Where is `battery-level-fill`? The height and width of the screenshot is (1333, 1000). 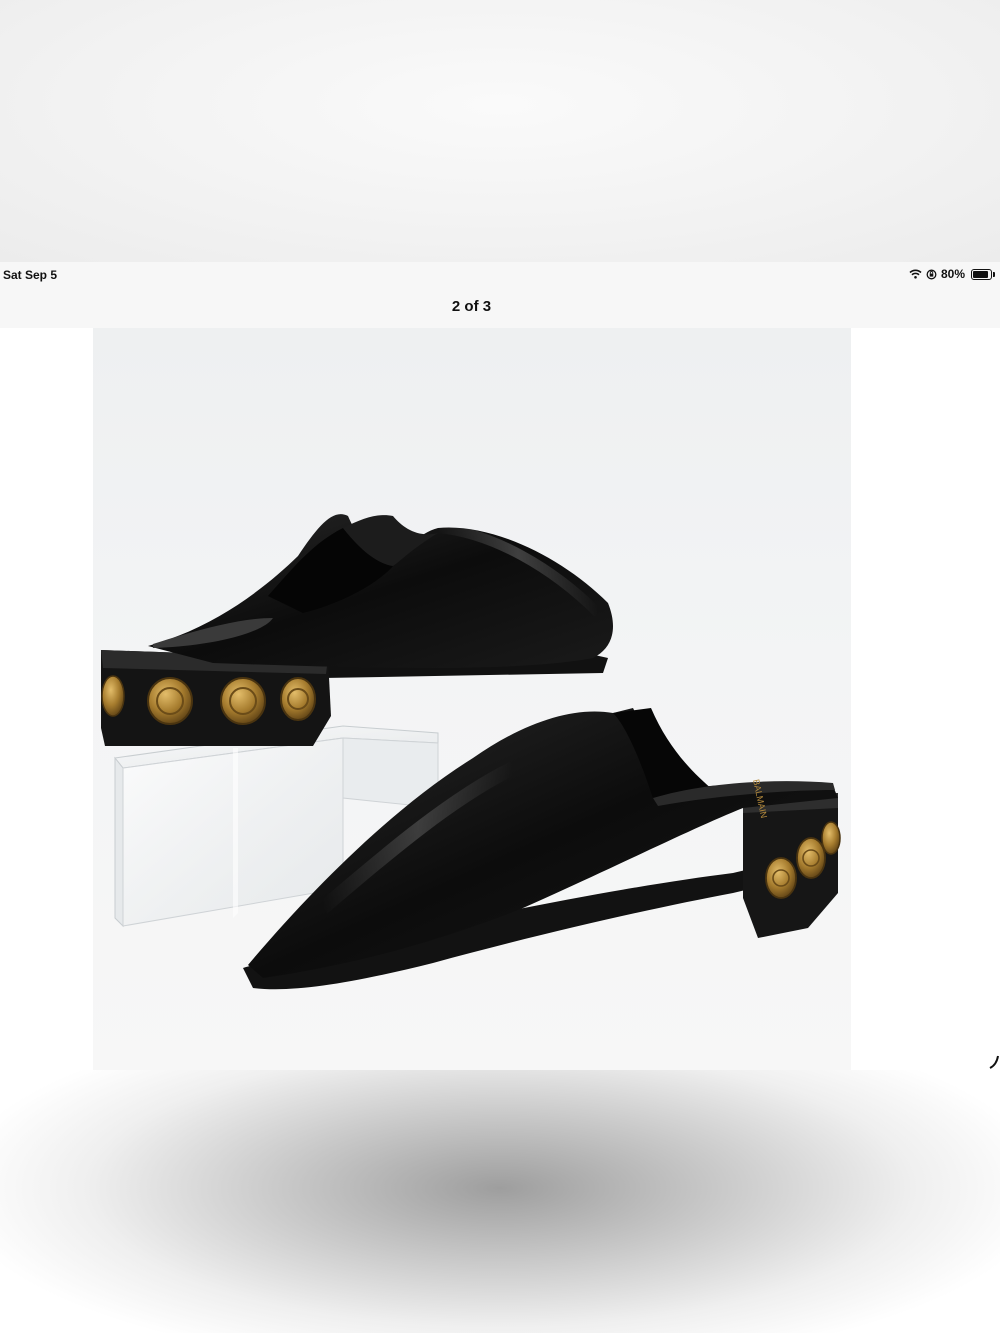
battery-level-fill is located at coordinates (981, 274).